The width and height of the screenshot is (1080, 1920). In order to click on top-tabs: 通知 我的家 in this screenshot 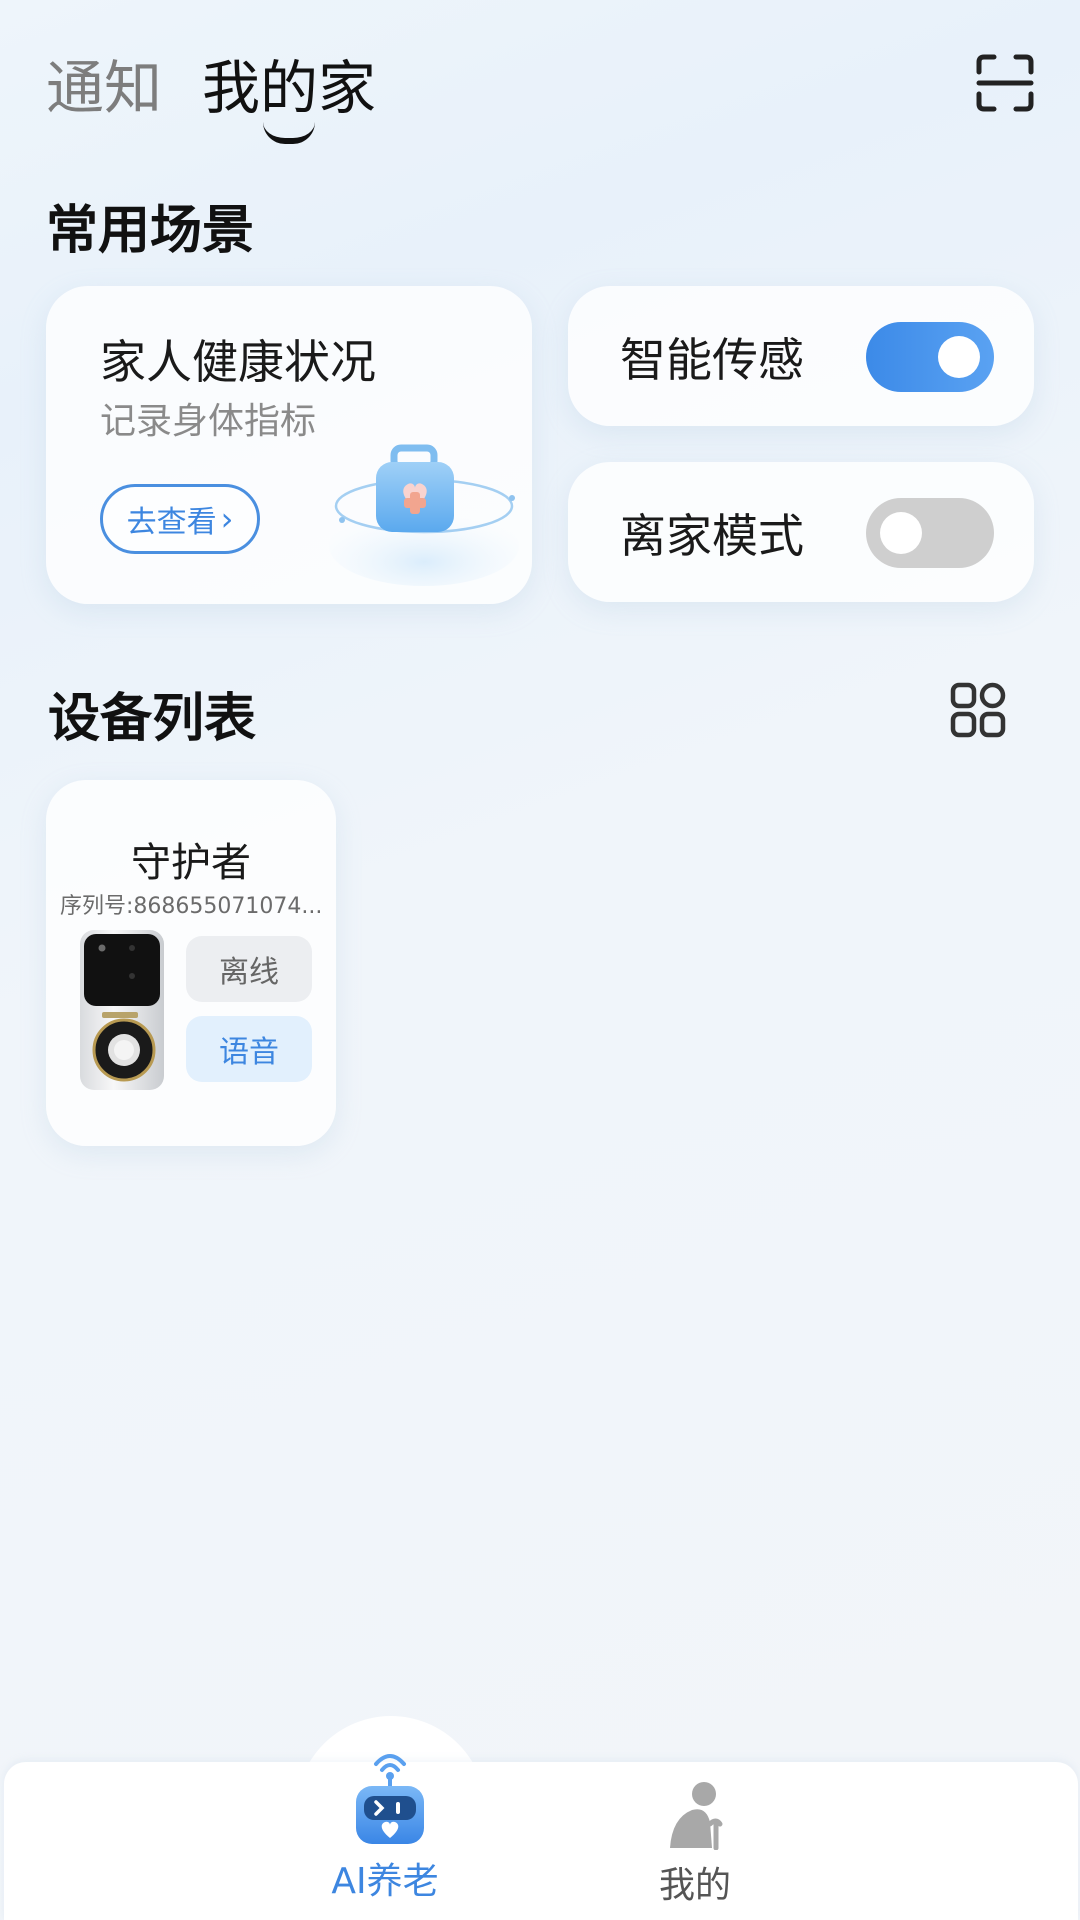, I will do `click(211, 98)`.